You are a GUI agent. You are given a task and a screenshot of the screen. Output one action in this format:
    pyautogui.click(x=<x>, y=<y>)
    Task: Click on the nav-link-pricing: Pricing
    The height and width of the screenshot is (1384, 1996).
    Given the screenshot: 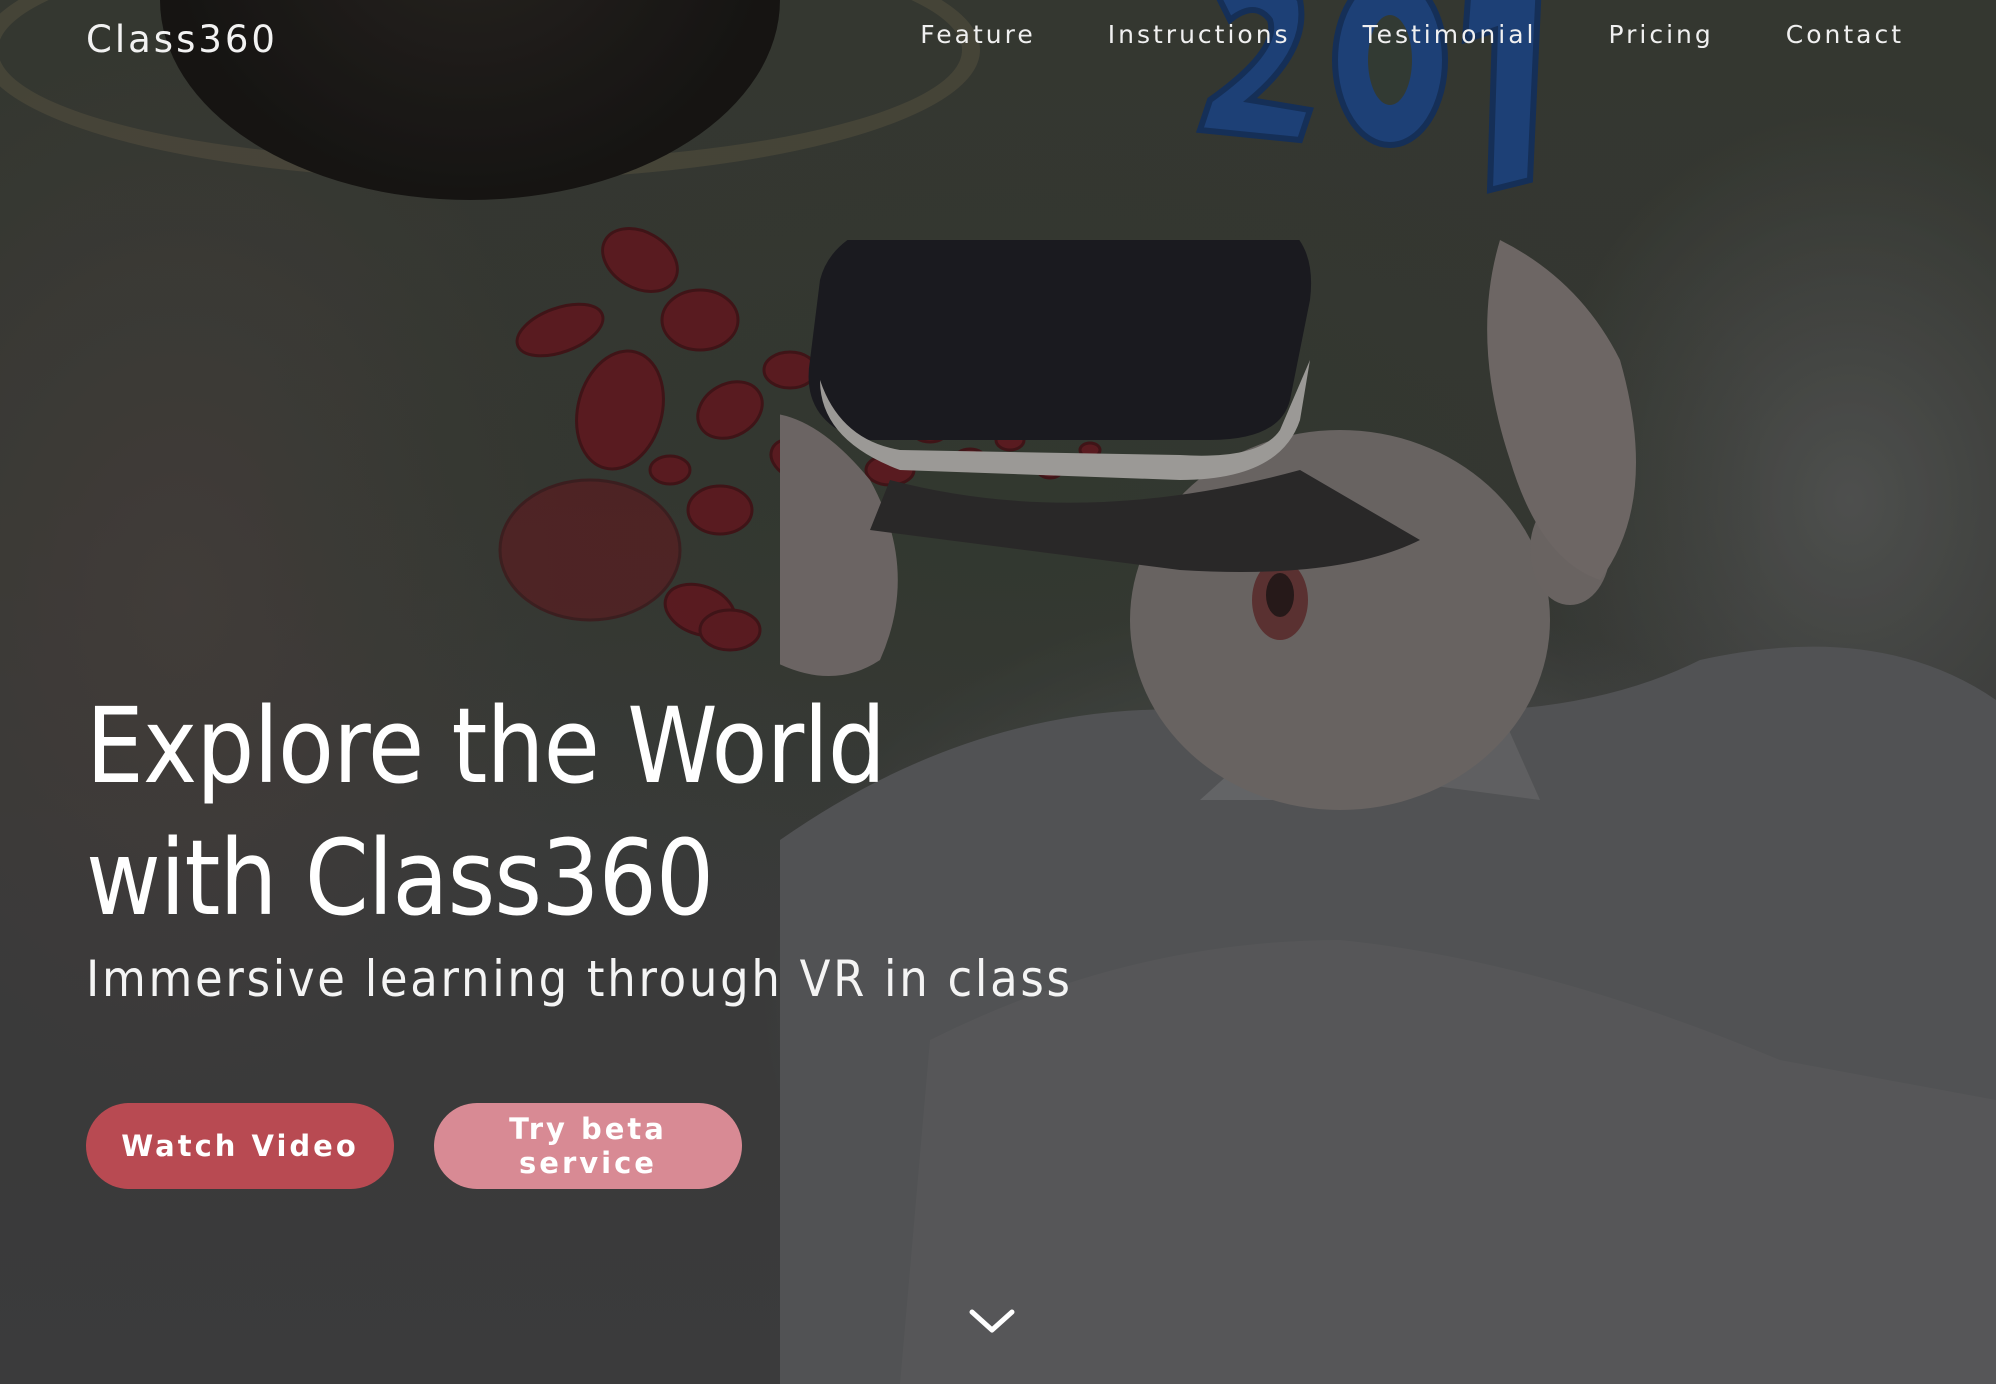 What is the action you would take?
    pyautogui.click(x=1660, y=34)
    